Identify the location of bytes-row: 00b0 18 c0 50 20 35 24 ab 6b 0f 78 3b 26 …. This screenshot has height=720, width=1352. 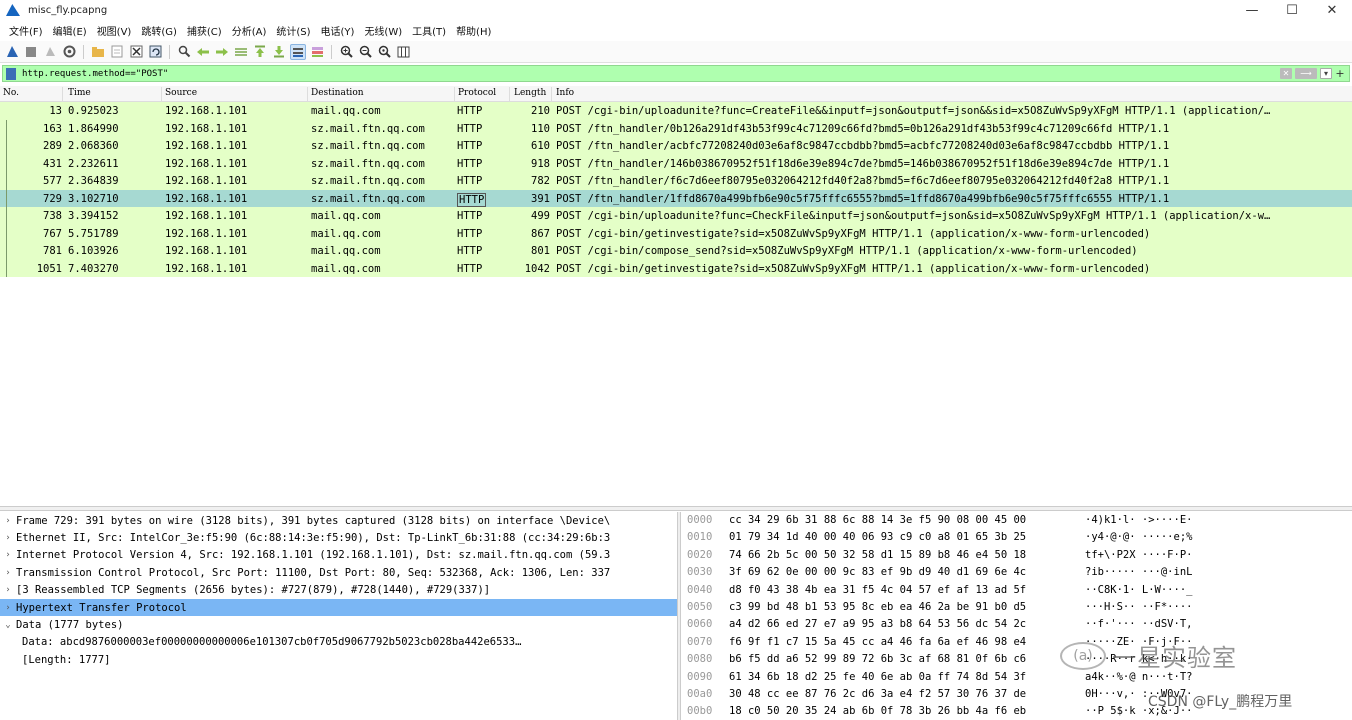
(1016, 711).